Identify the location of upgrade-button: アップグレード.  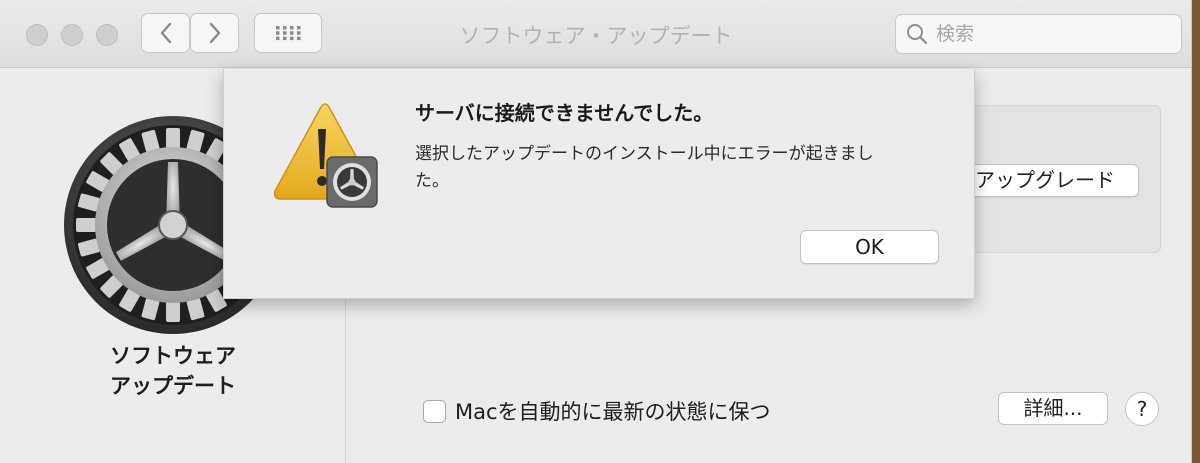
(1045, 180).